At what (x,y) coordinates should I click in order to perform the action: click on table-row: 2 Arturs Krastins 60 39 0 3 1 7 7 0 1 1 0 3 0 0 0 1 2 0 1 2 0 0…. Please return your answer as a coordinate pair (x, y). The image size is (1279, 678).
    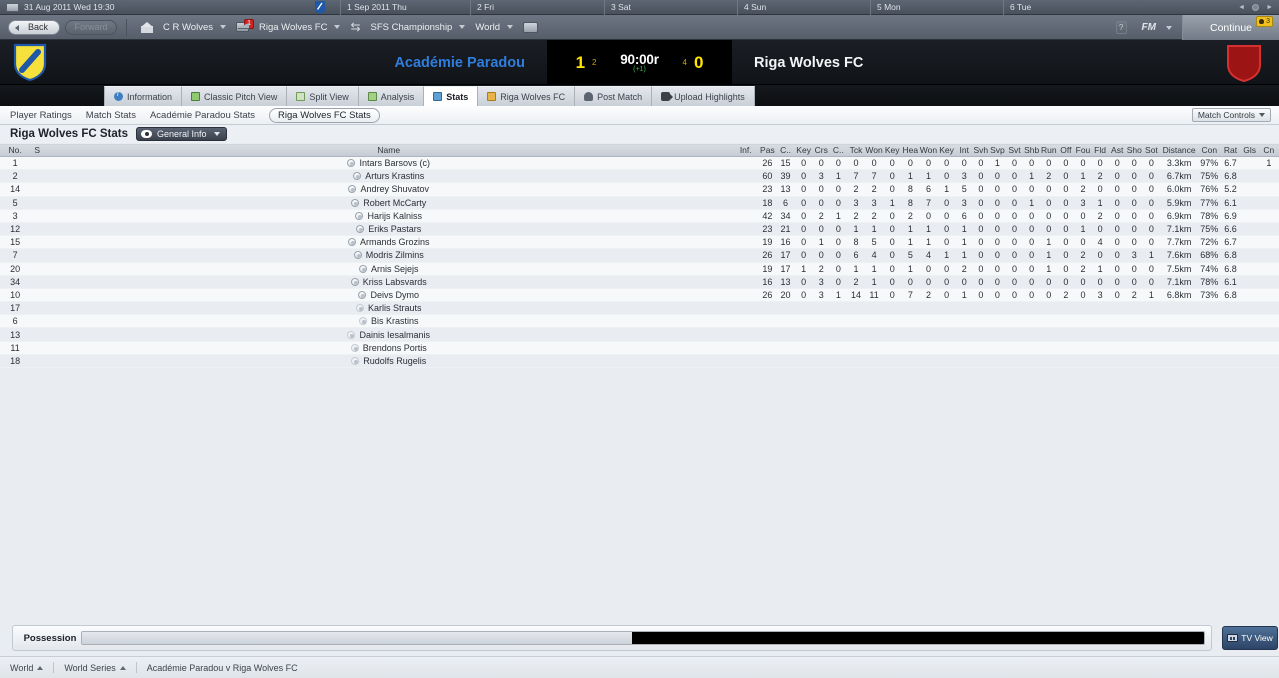
    Looking at the image, I should click on (639, 176).